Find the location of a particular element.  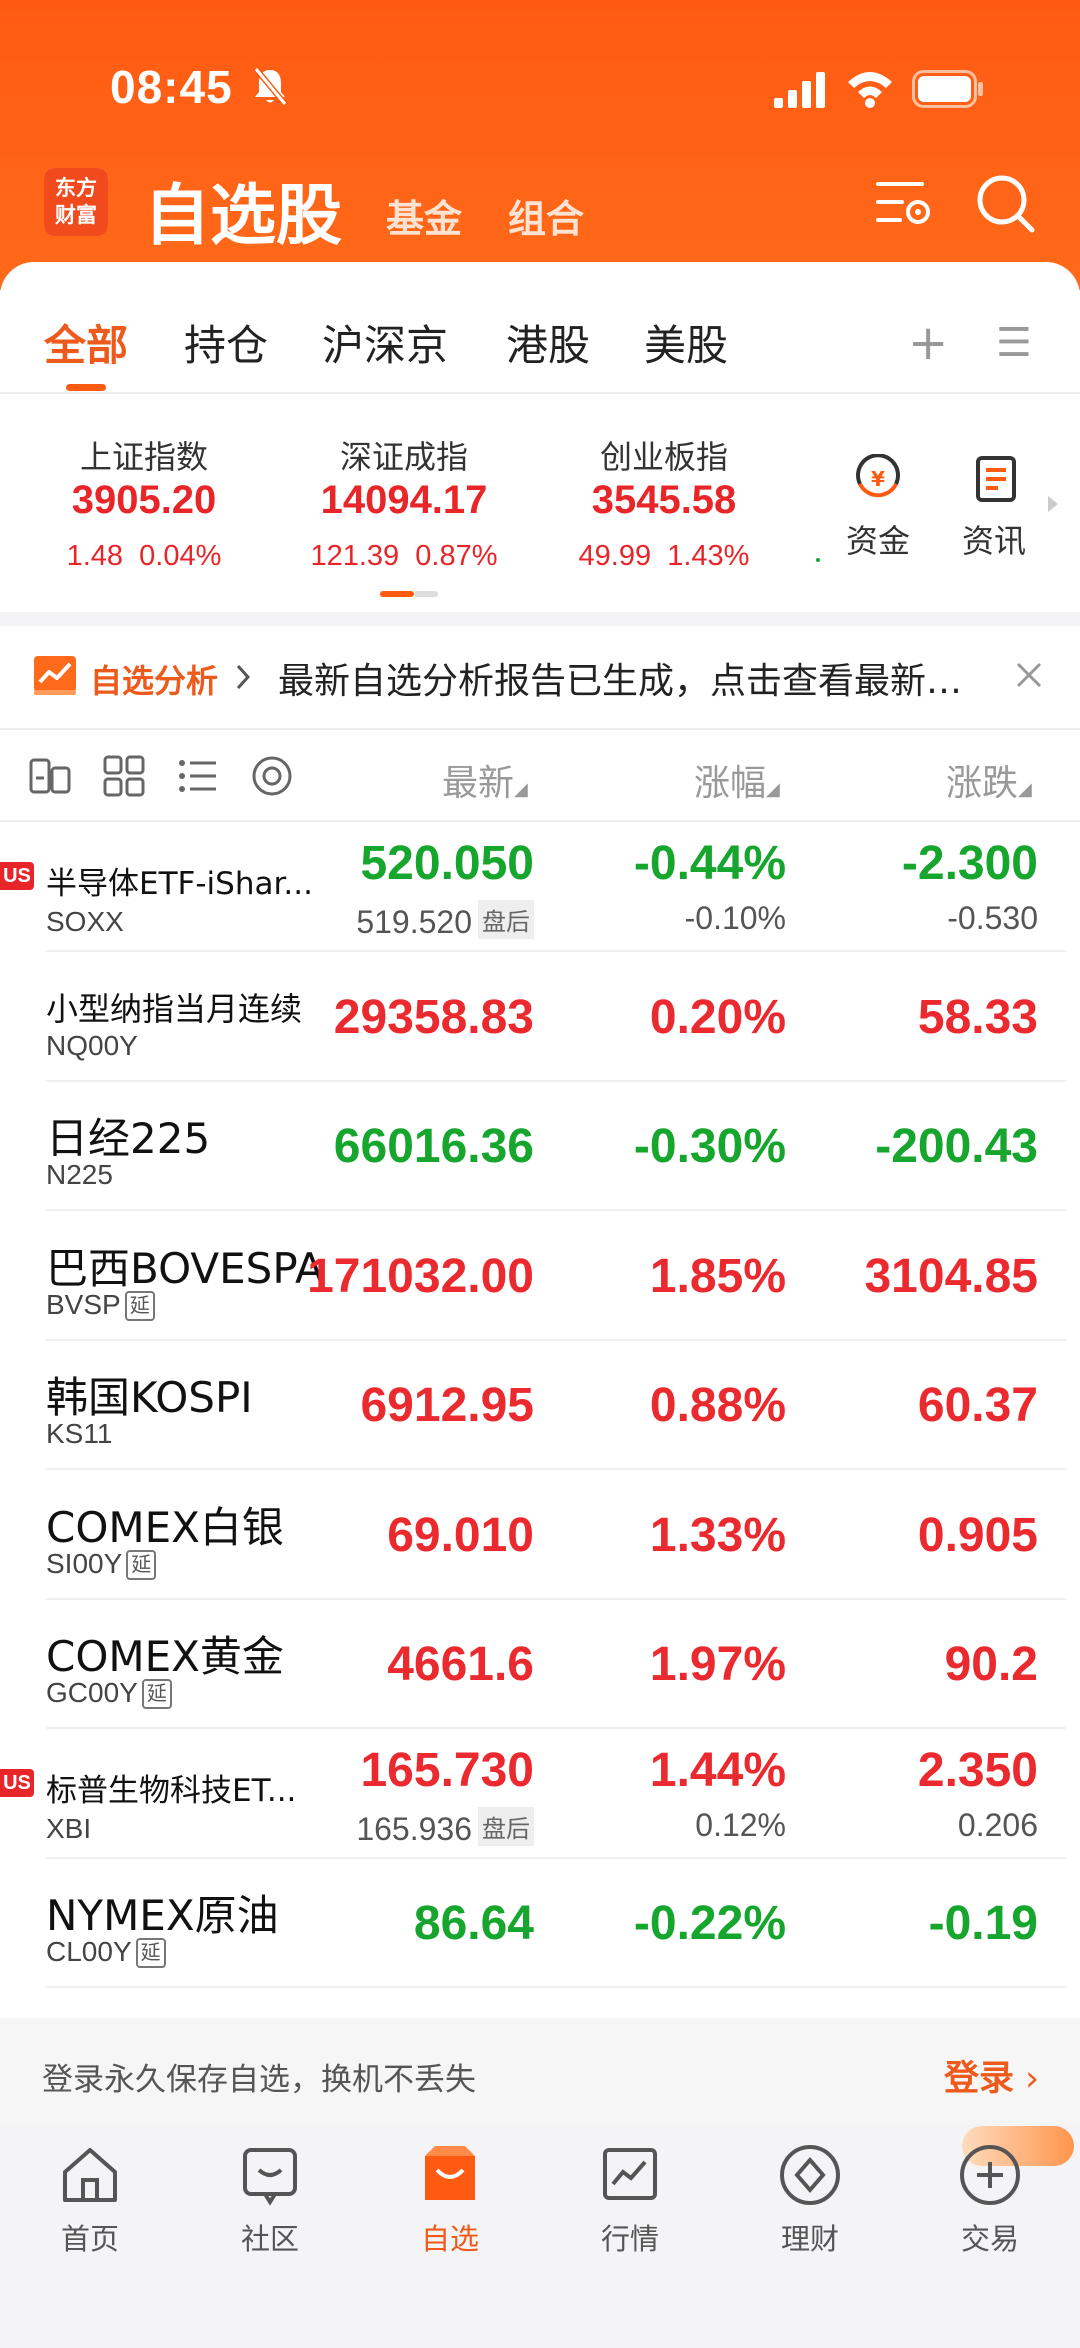

index-value: 3905.20 is located at coordinates (144, 500).